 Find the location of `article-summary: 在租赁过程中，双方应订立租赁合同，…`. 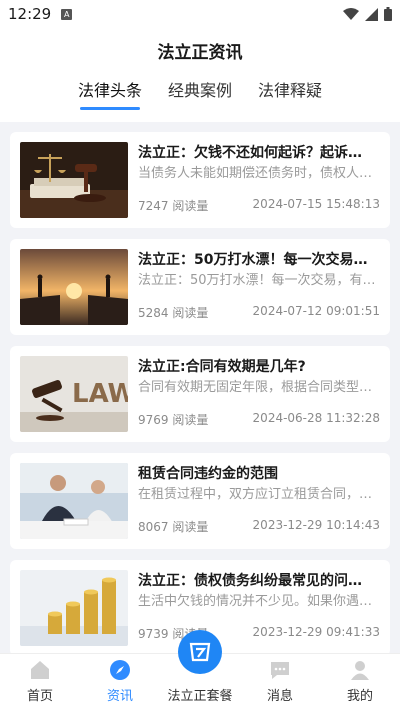

article-summary: 在租赁过程中，双方应订立租赁合同，… is located at coordinates (255, 494).